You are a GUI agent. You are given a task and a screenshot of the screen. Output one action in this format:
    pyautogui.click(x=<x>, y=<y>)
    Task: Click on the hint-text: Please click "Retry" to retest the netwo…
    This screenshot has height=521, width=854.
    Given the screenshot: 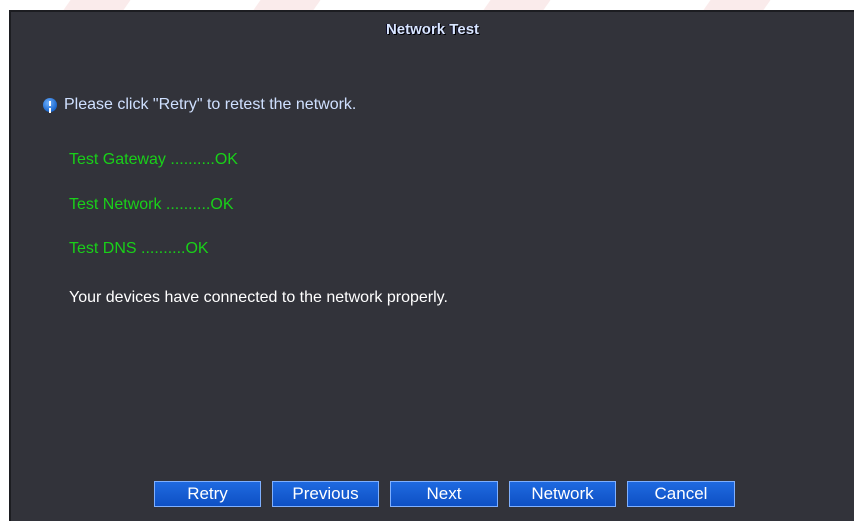 What is the action you would take?
    pyautogui.click(x=210, y=104)
    